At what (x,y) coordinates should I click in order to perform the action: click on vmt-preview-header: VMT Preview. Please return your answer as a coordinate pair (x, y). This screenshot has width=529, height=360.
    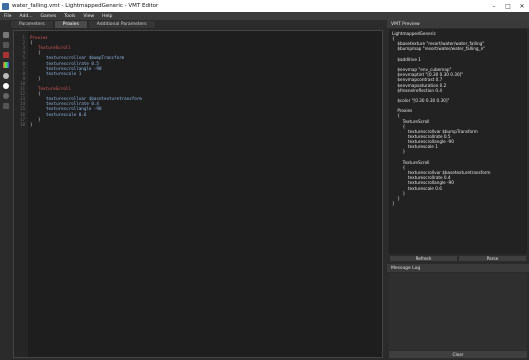
    Looking at the image, I should click on (458, 24).